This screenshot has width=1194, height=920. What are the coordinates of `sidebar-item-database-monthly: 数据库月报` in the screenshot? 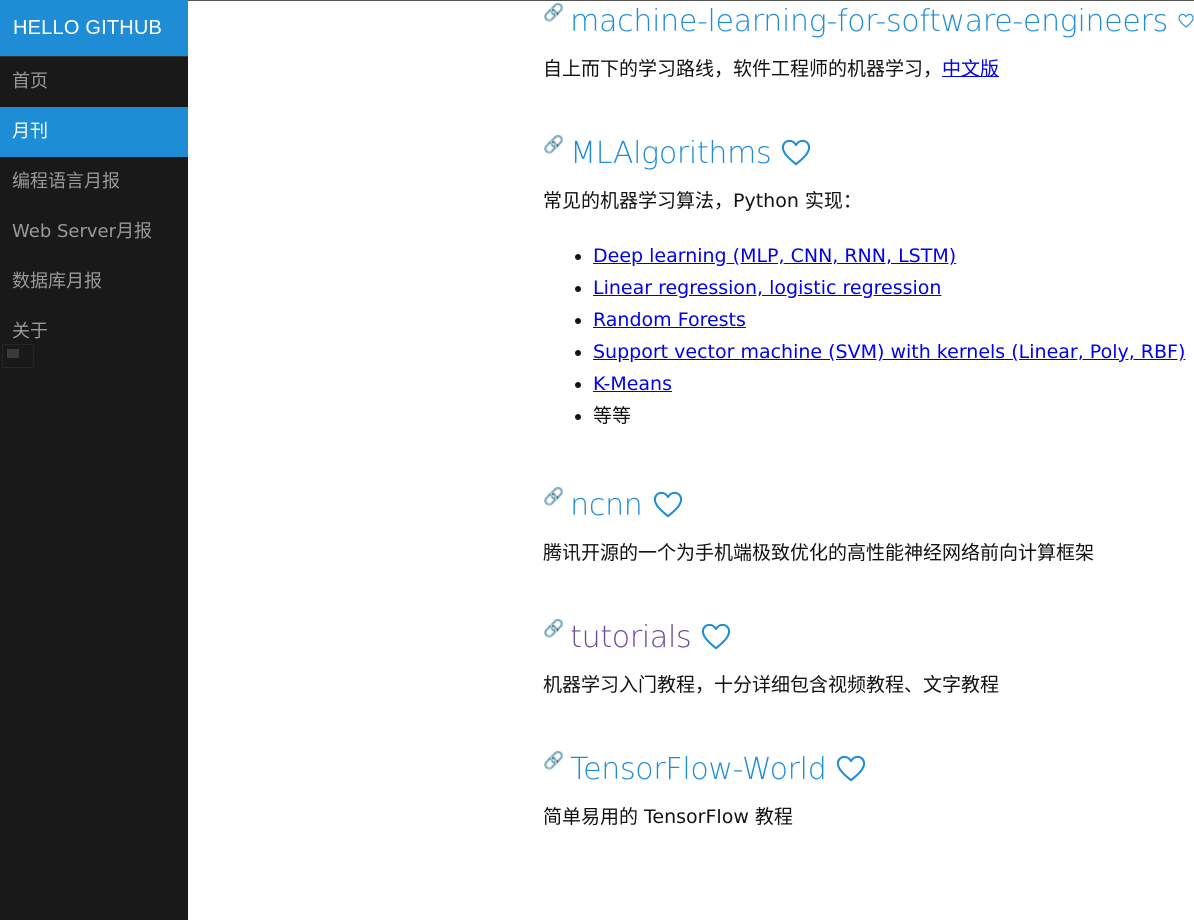 It's located at (94, 282).